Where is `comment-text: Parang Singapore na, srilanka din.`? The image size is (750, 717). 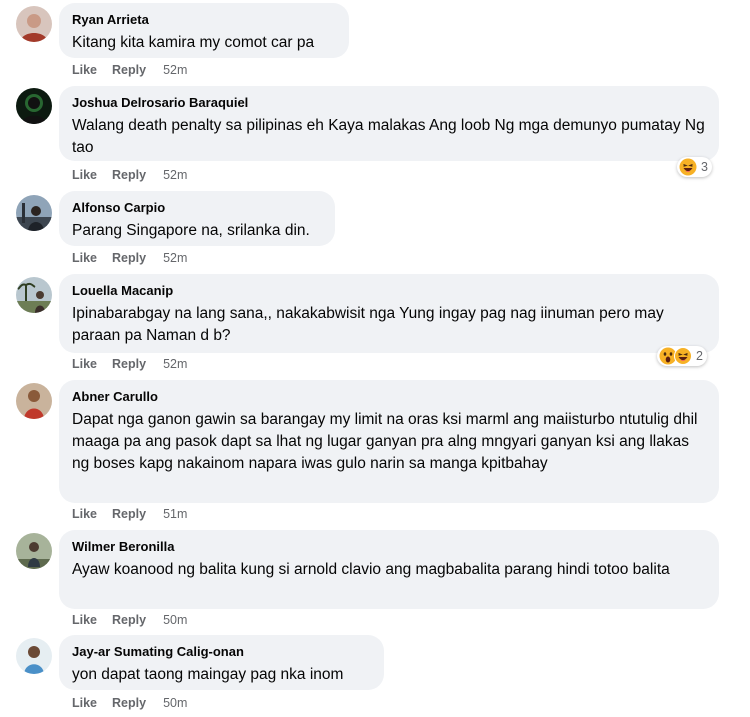 comment-text: Parang Singapore na, srilanka din. is located at coordinates (191, 230).